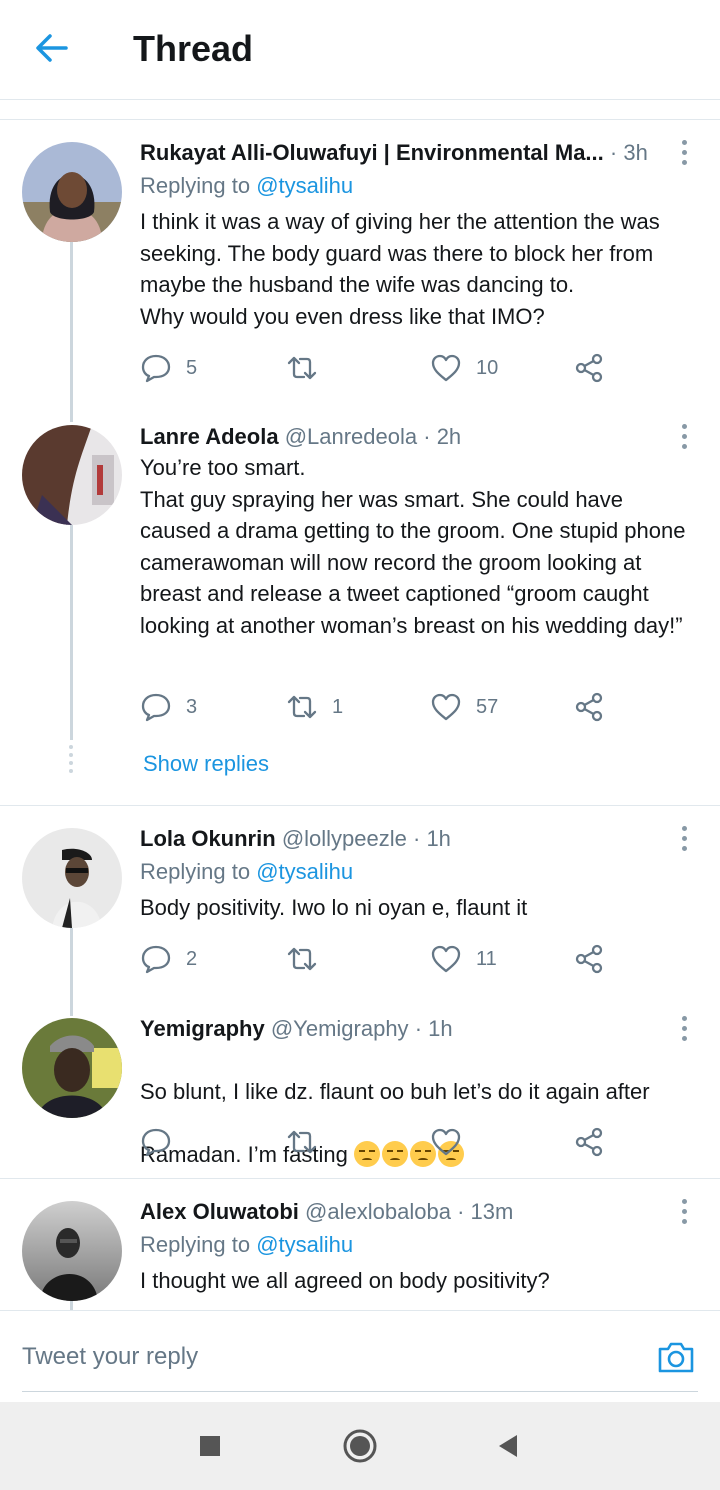 The image size is (720, 1490). I want to click on reply-composer: Tweet your reply, so click(360, 1356).